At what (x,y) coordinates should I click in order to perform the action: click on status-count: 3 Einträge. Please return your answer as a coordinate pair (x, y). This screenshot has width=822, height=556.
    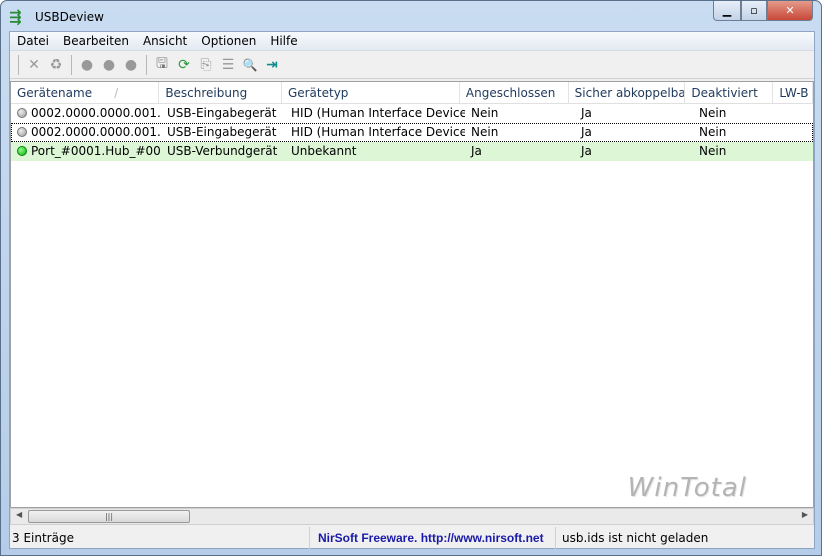
    Looking at the image, I should click on (160, 538).